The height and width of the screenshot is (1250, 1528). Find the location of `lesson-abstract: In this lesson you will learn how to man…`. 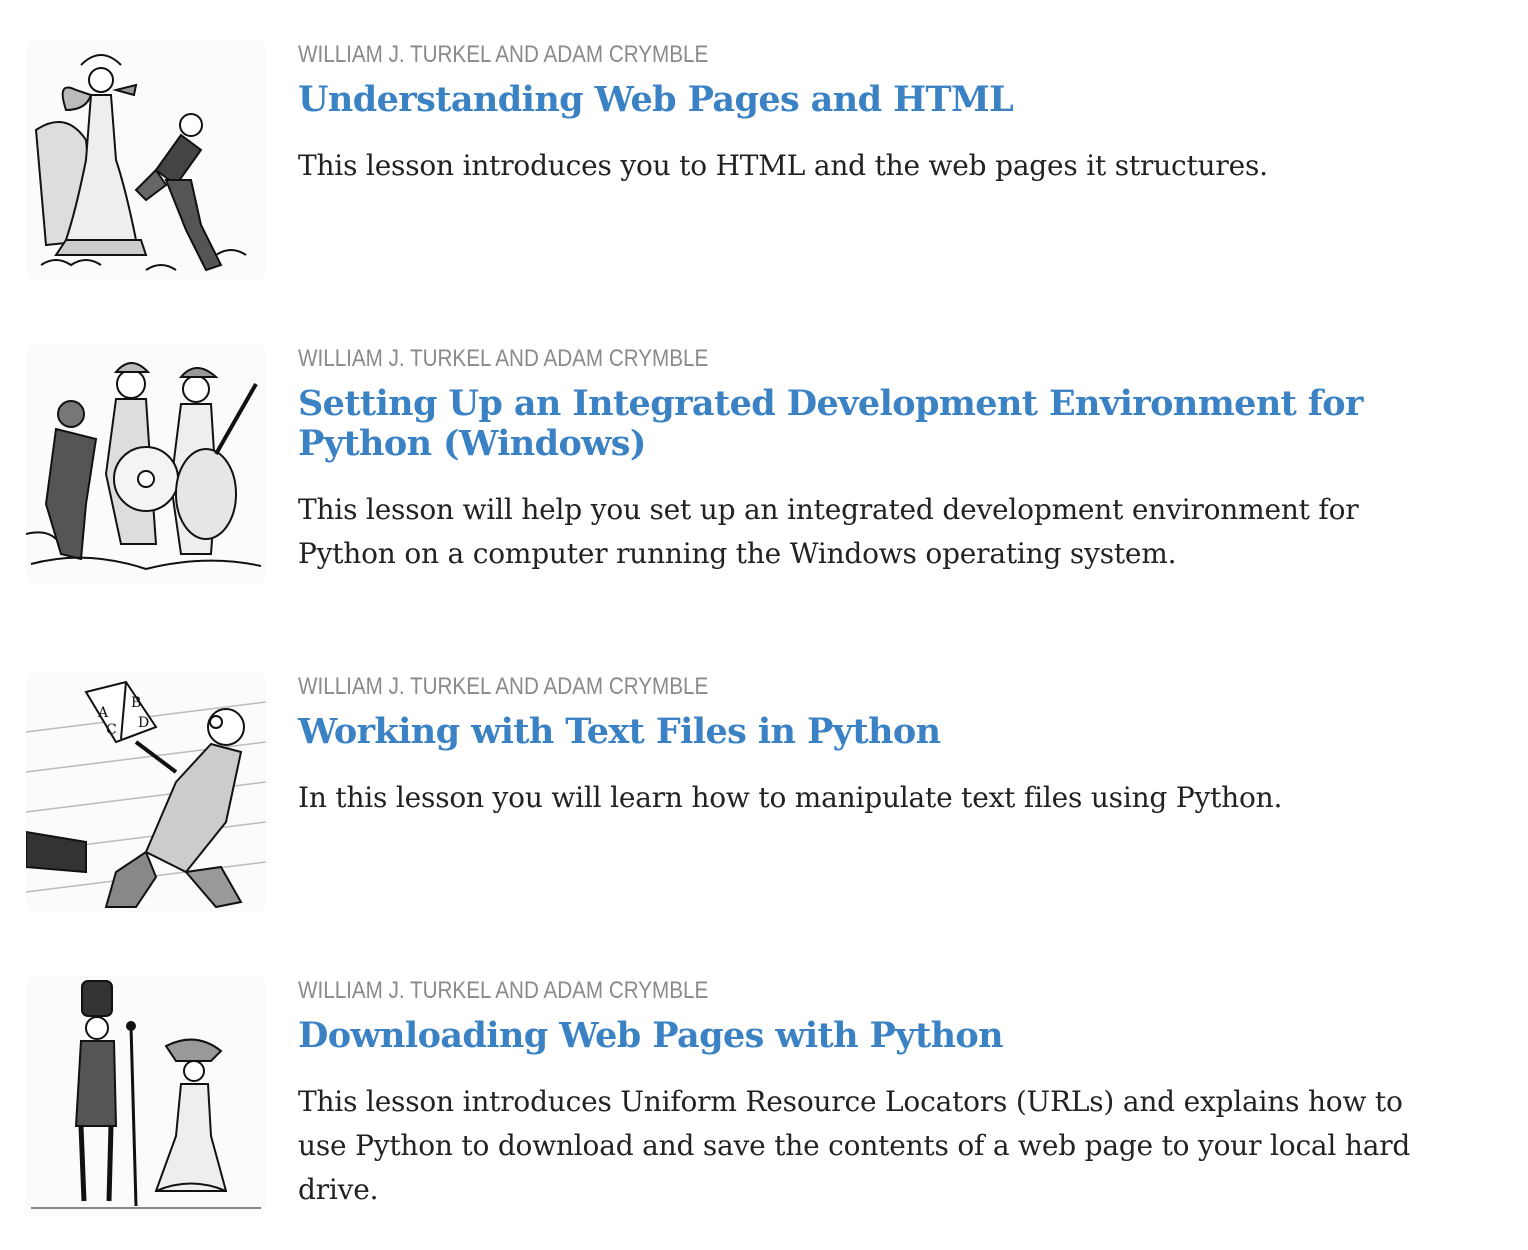

lesson-abstract: In this lesson you will learn how to man… is located at coordinates (790, 797).